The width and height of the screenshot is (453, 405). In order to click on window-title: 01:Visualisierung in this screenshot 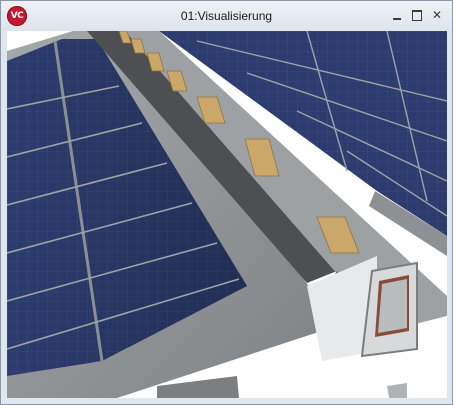, I will do `click(226, 16)`.